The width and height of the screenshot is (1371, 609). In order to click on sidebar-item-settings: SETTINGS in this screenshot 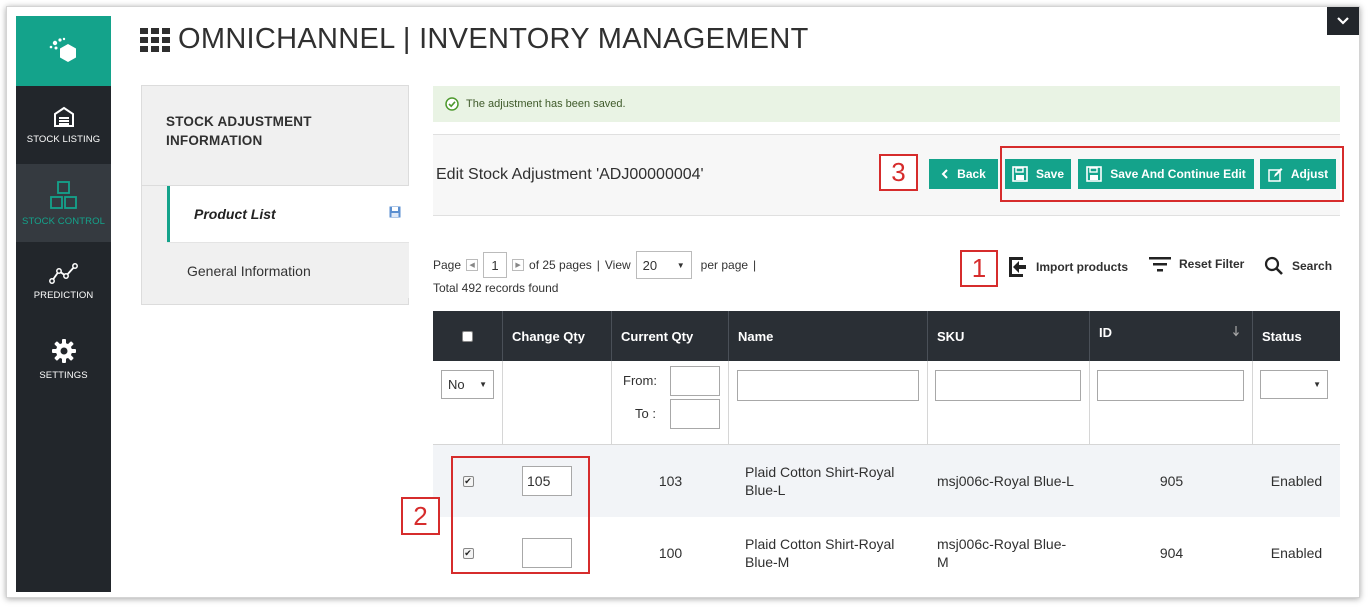, I will do `click(63, 359)`.